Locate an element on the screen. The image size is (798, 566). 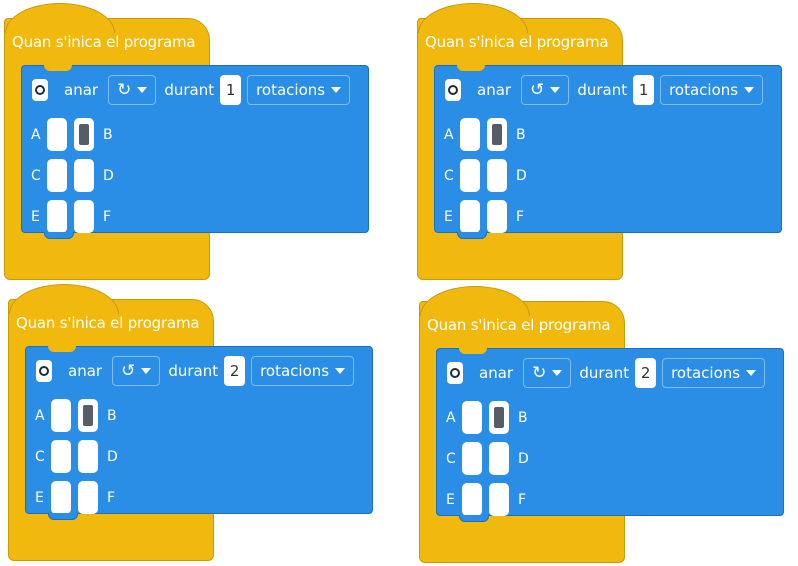
motor-run-block: anar ↻ durant 1 rotacions A B C D E F is located at coordinates (195, 152).